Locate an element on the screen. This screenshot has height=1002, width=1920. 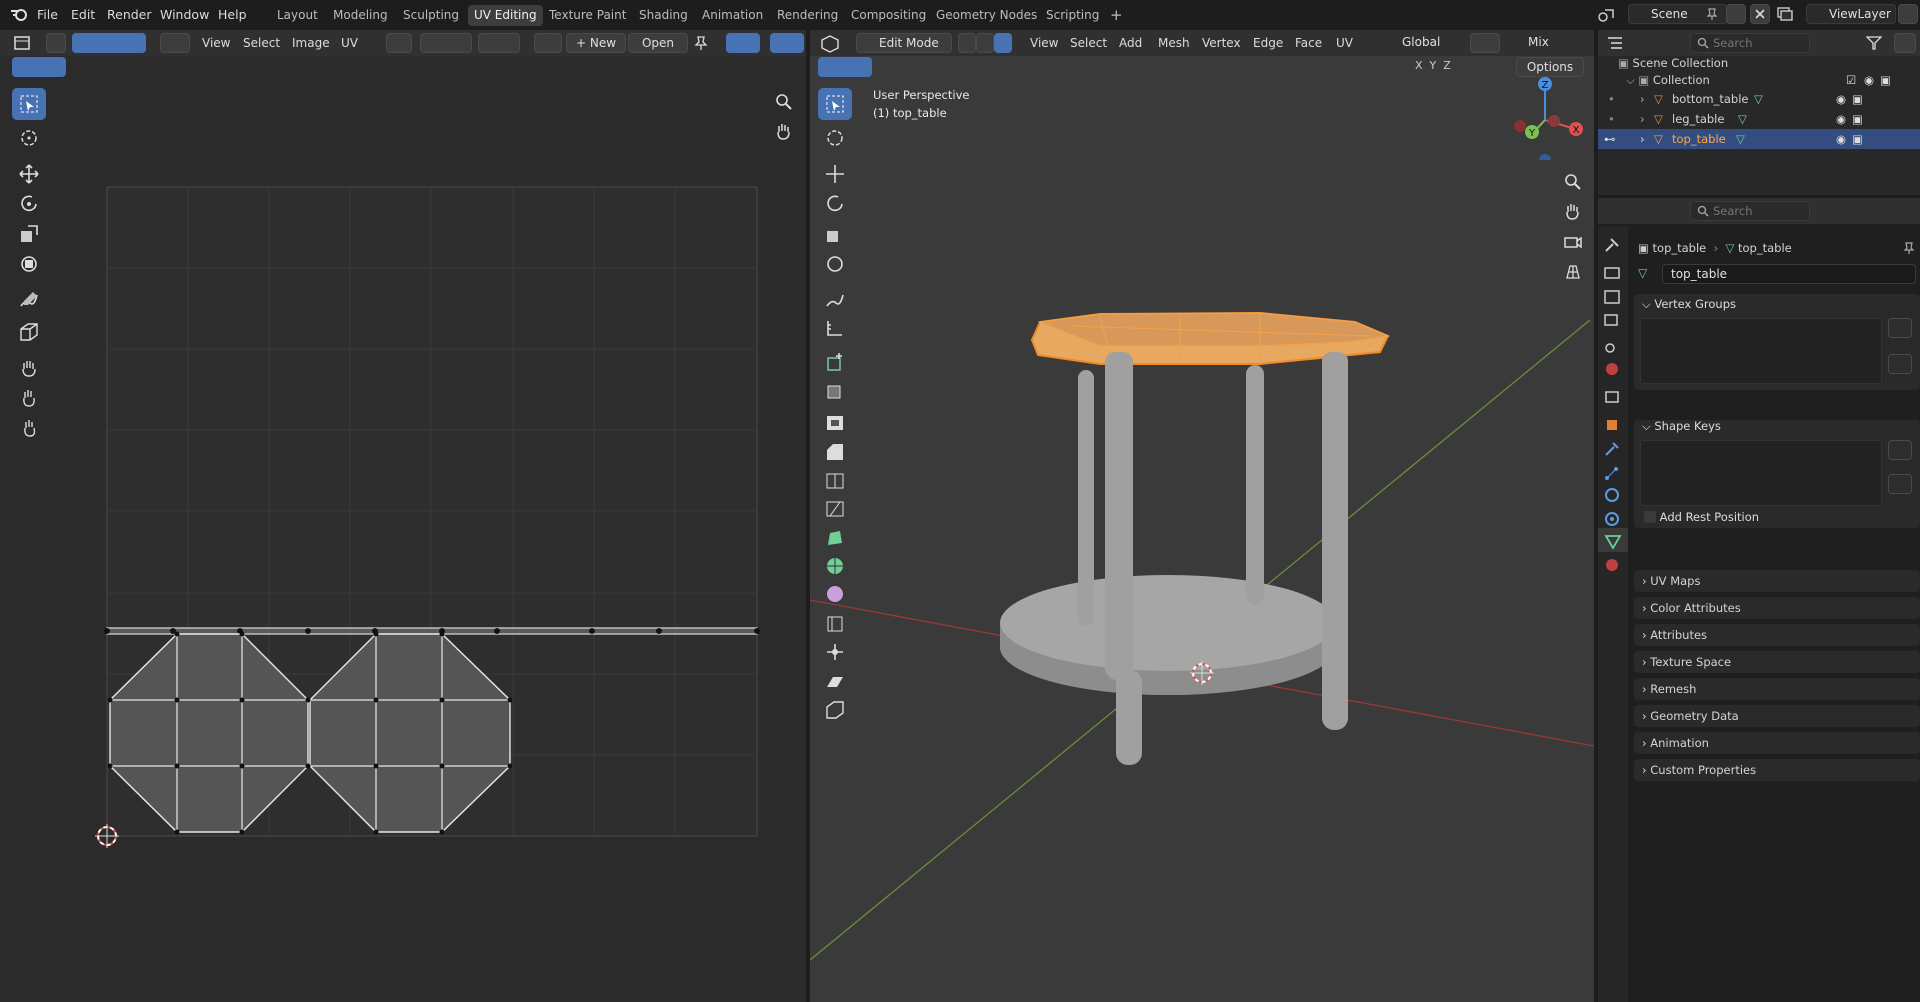
mesh-object-icon: ▽ is located at coordinates (1658, 119).